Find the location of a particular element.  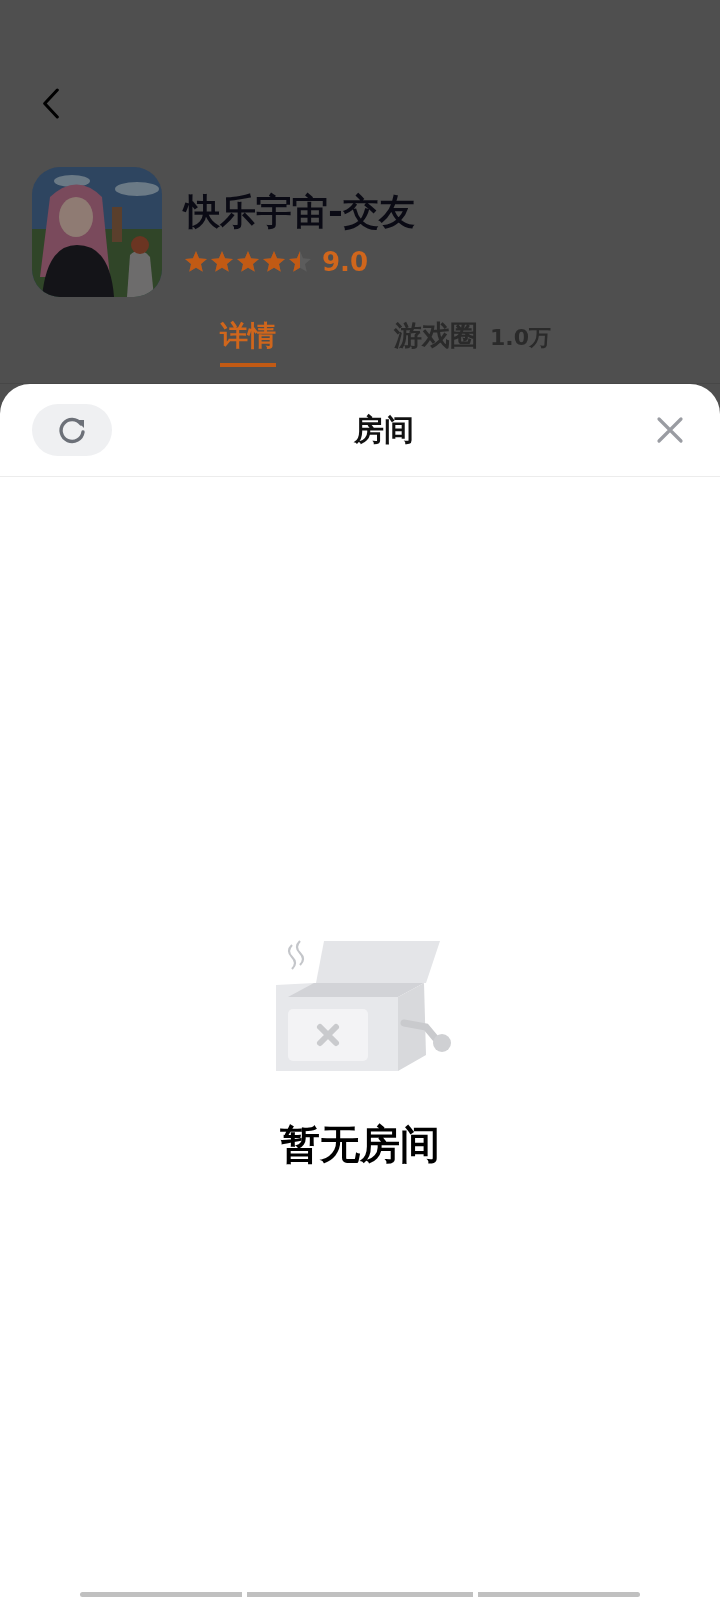

back-icon is located at coordinates (51, 103).